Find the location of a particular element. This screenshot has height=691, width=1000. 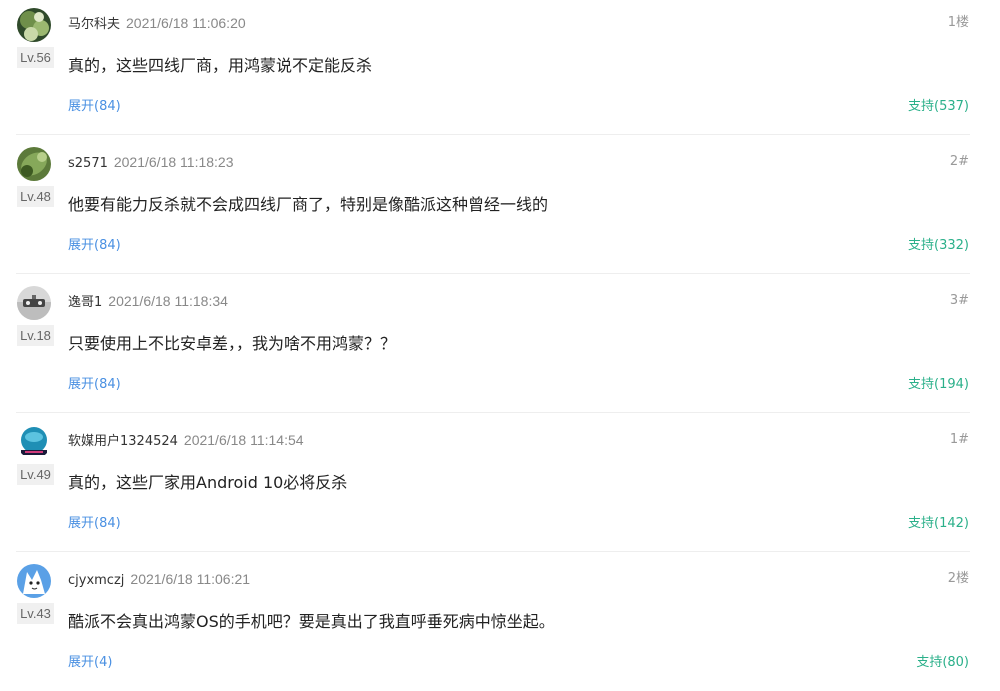

comment-content: 他要有能力反杀就不会成四线厂商了，特别是像酷派这种曾经一线的 is located at coordinates (308, 204).